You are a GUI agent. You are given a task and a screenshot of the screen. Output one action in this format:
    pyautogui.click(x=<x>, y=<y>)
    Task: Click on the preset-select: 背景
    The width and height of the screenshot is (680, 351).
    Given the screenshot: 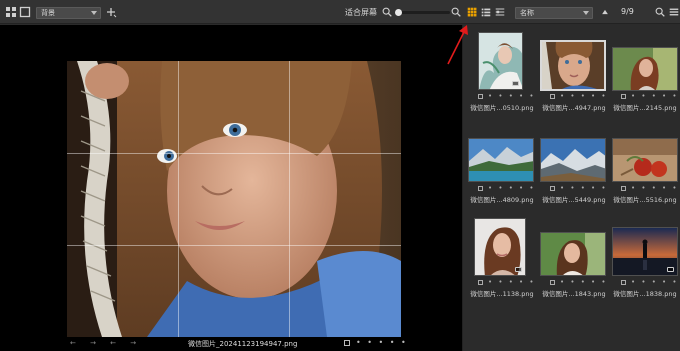 What is the action you would take?
    pyautogui.click(x=68, y=13)
    